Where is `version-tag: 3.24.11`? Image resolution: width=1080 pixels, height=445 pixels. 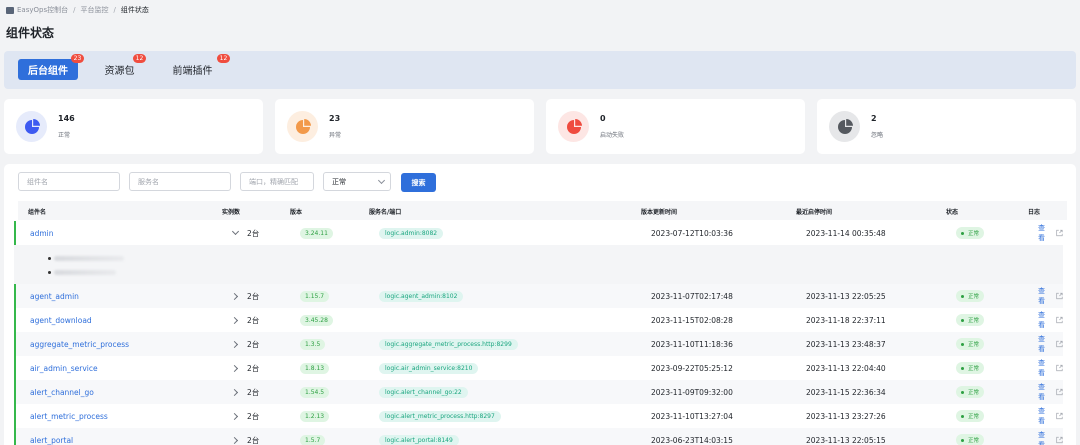 version-tag: 3.24.11 is located at coordinates (316, 233).